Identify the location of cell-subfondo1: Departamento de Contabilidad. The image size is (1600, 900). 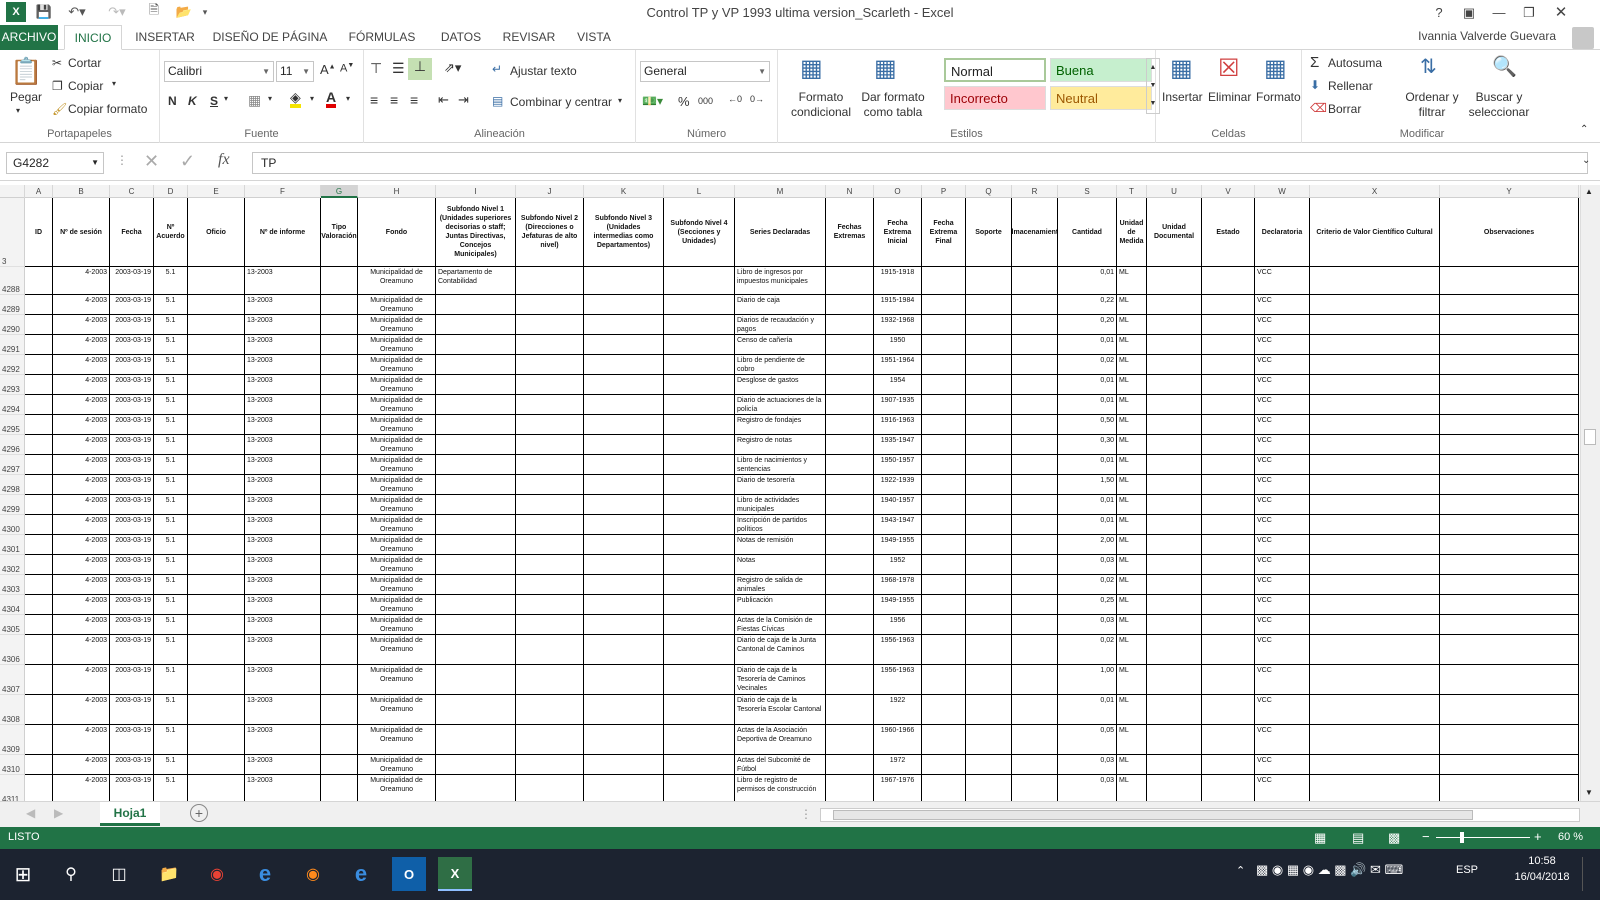
(476, 281).